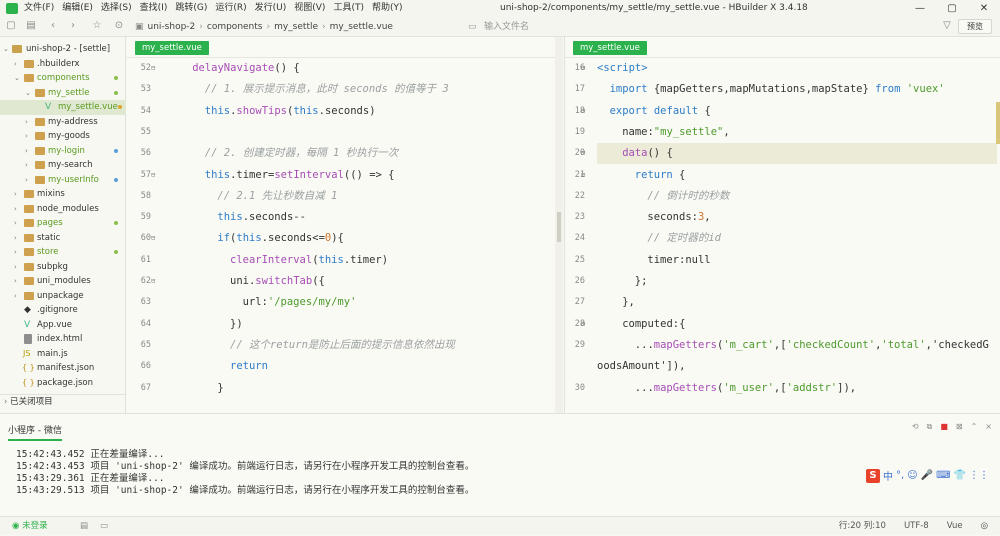 The width and height of the screenshot is (1000, 536). What do you see at coordinates (63, 325) in the screenshot?
I see `tree-item-app-vue: V App.vue` at bounding box center [63, 325].